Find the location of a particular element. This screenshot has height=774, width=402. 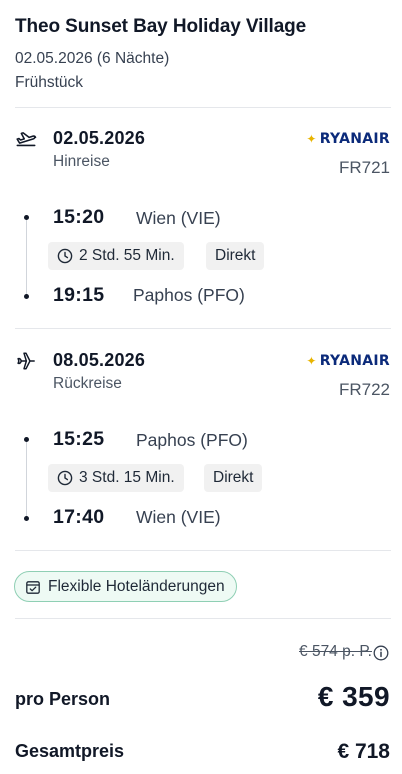

outbound-flight-number: FR721 is located at coordinates (364, 167).